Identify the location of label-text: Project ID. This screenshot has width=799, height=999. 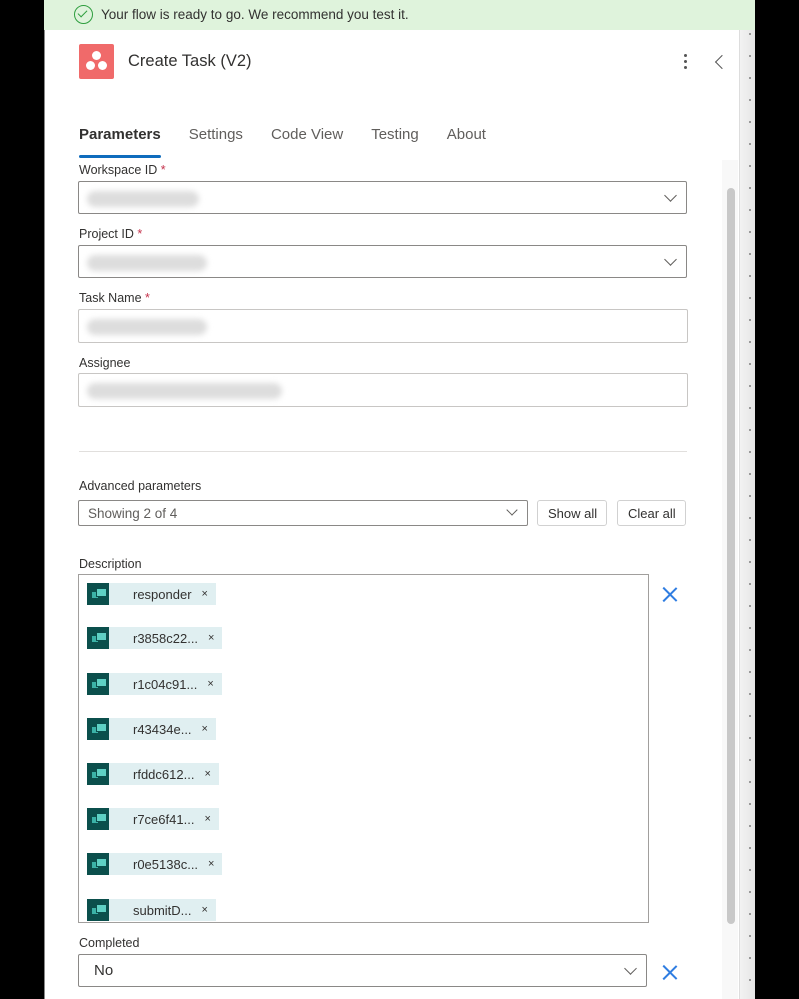
(106, 234).